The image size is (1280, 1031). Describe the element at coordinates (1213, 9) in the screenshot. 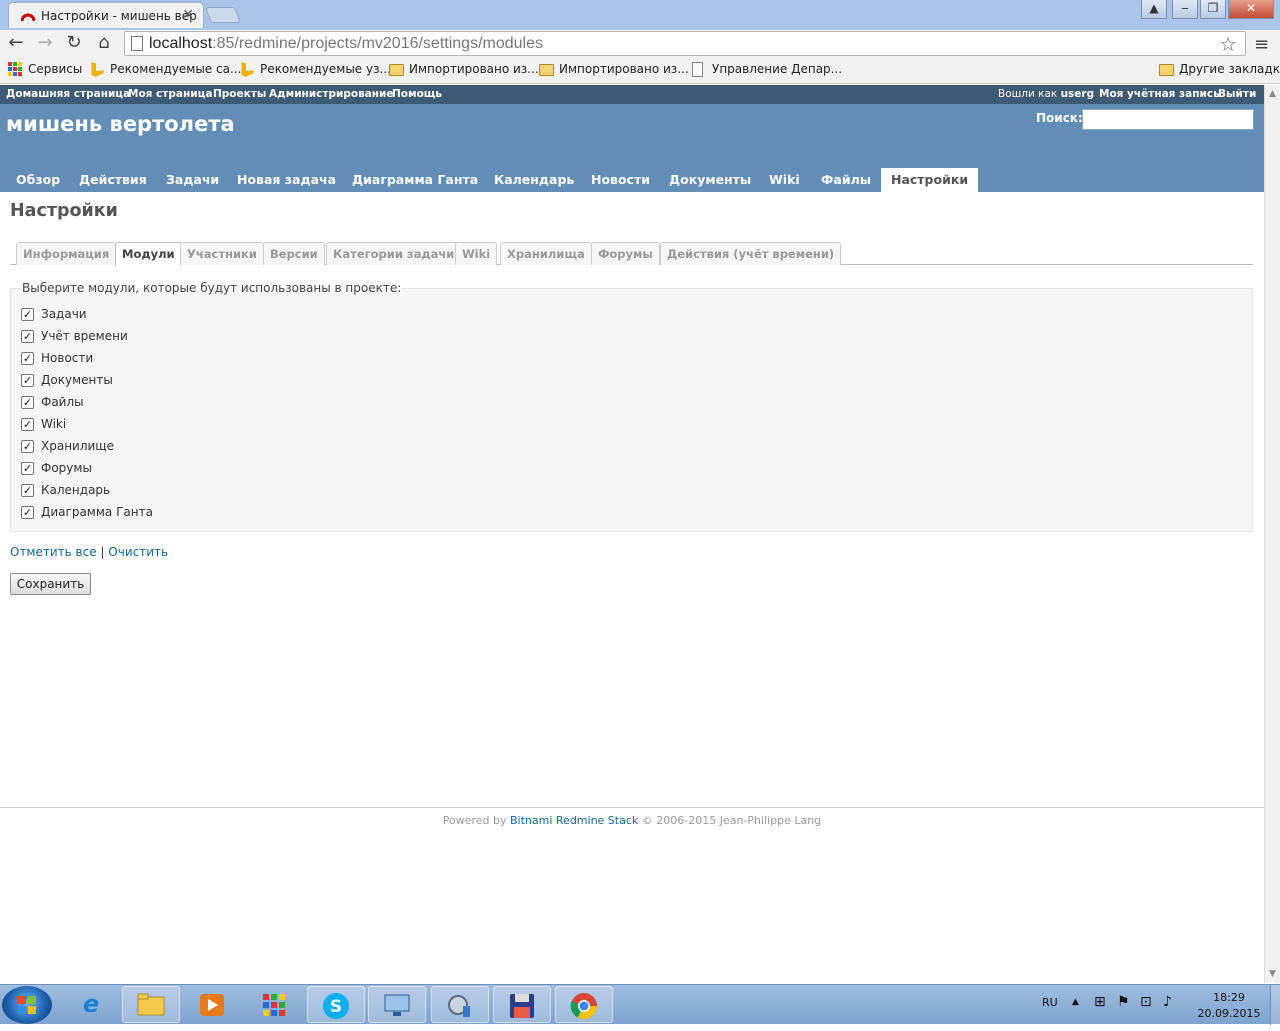

I see `restore-icon: ❐` at that location.